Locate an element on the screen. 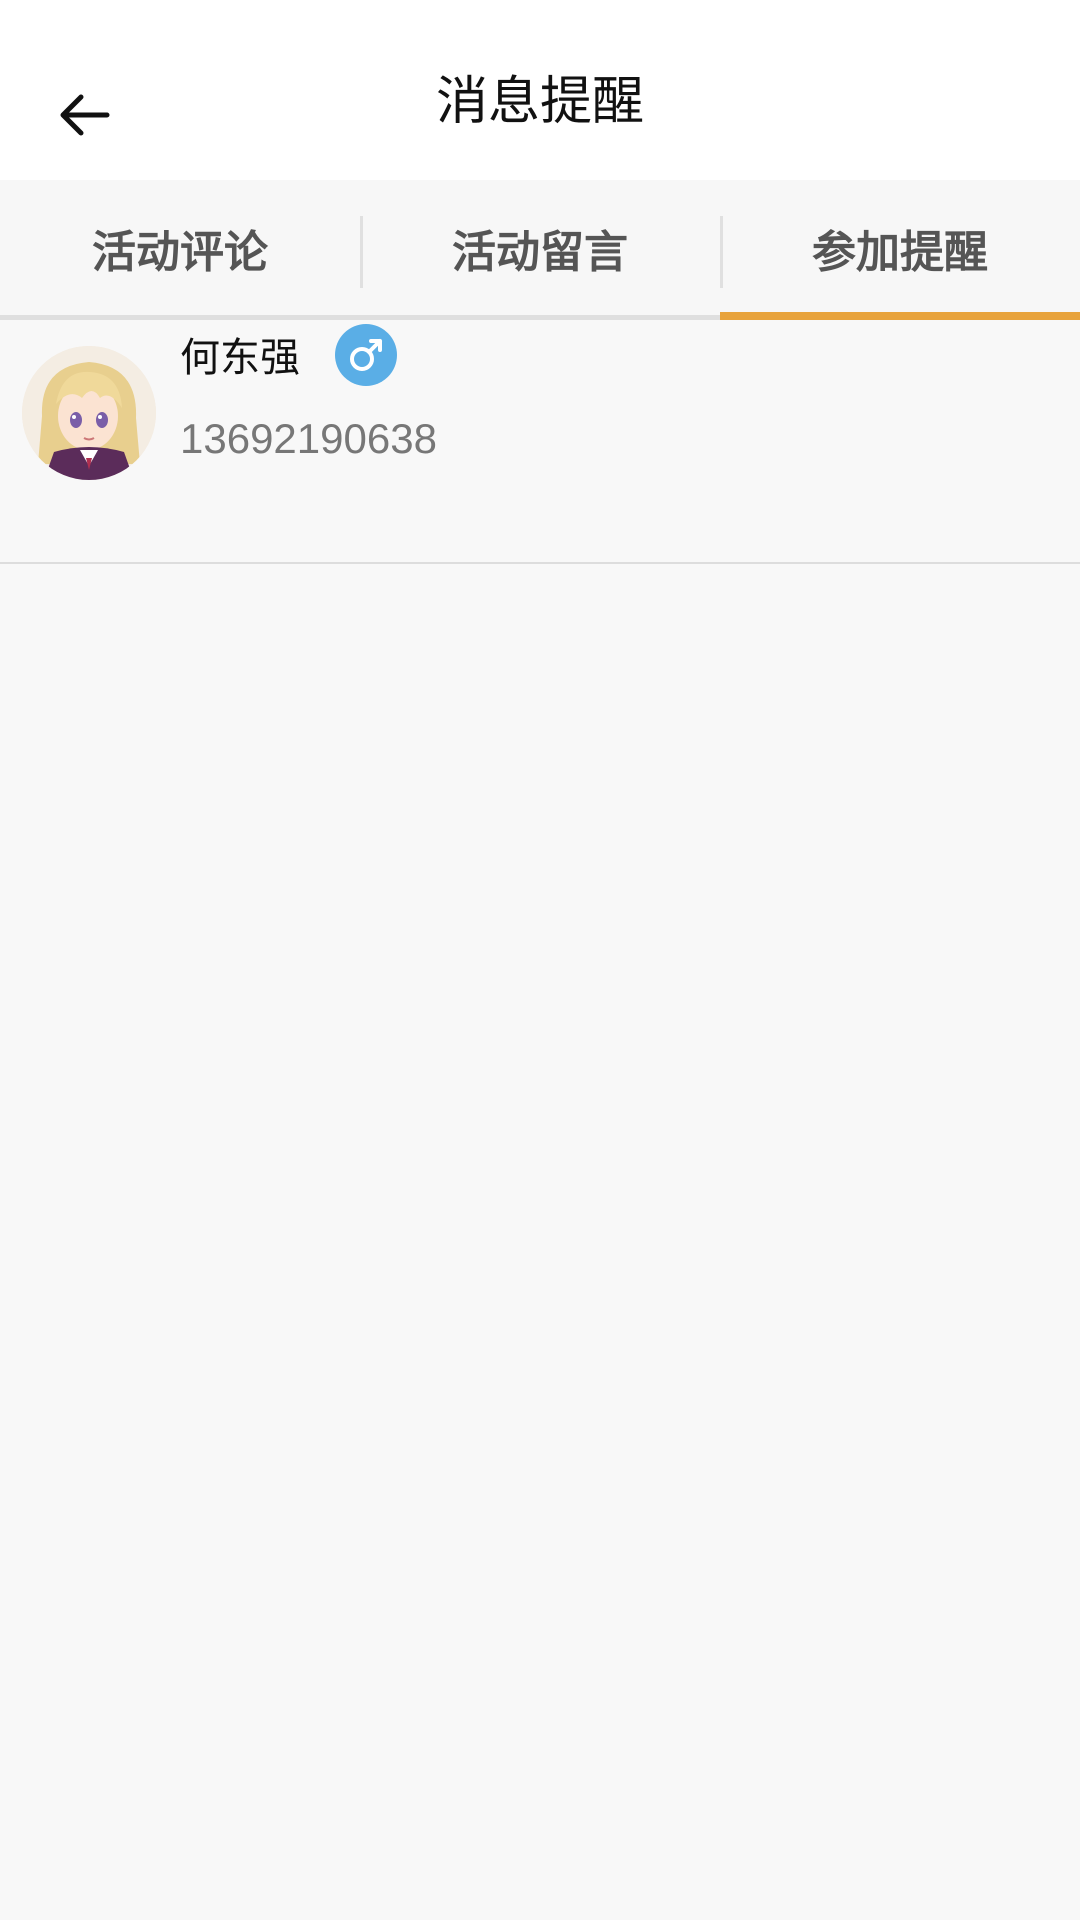 Image resolution: width=1080 pixels, height=1920 pixels. male-icon is located at coordinates (366, 355).